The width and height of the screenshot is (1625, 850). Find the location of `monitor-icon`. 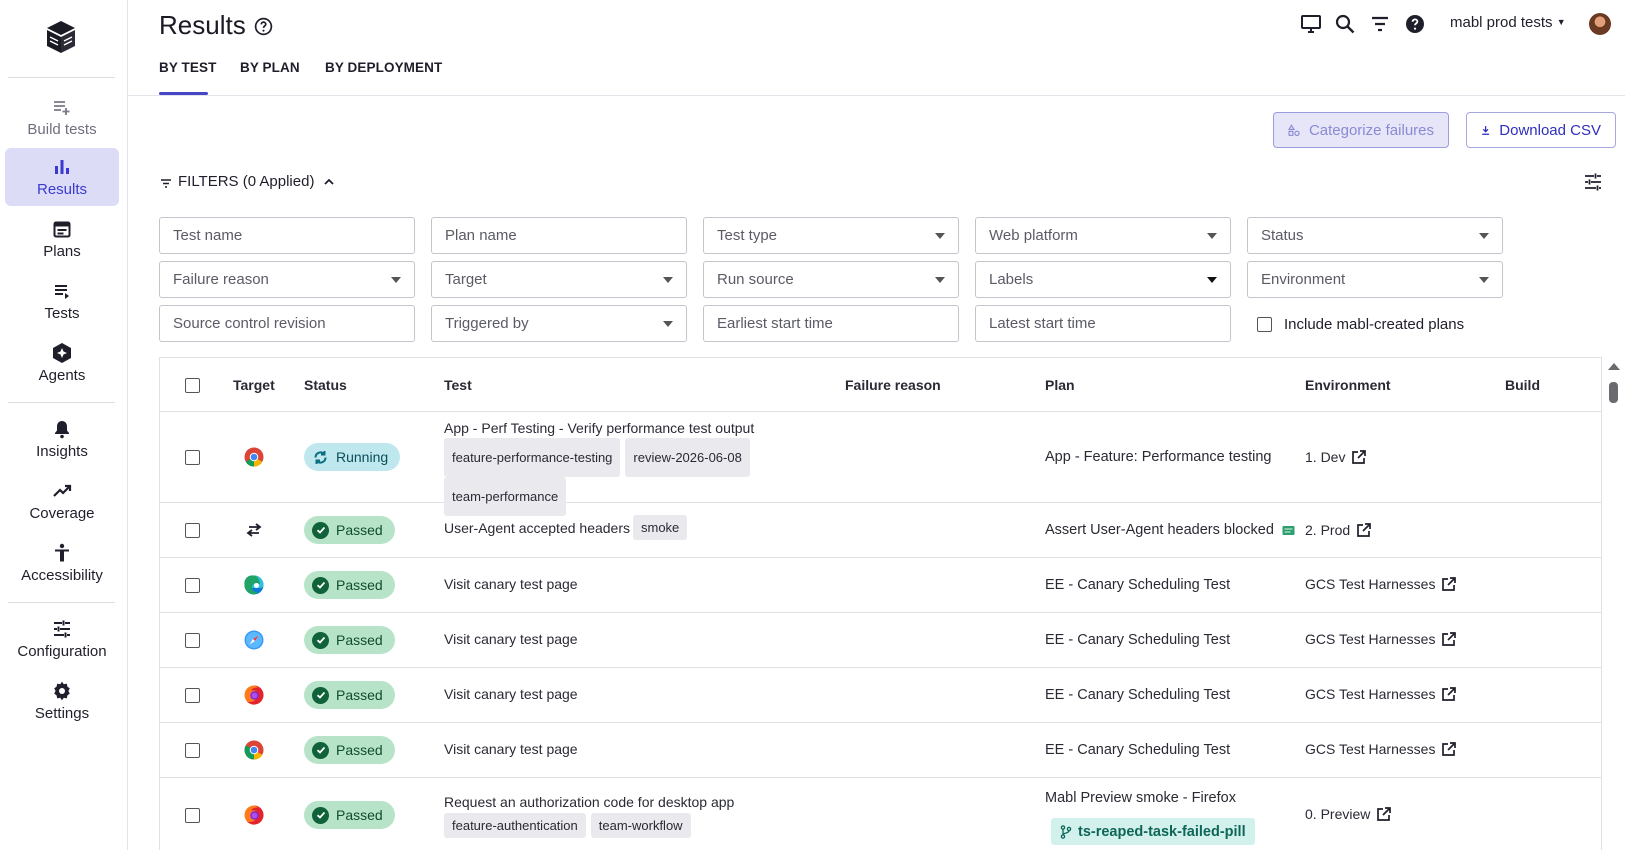

monitor-icon is located at coordinates (1311, 24).